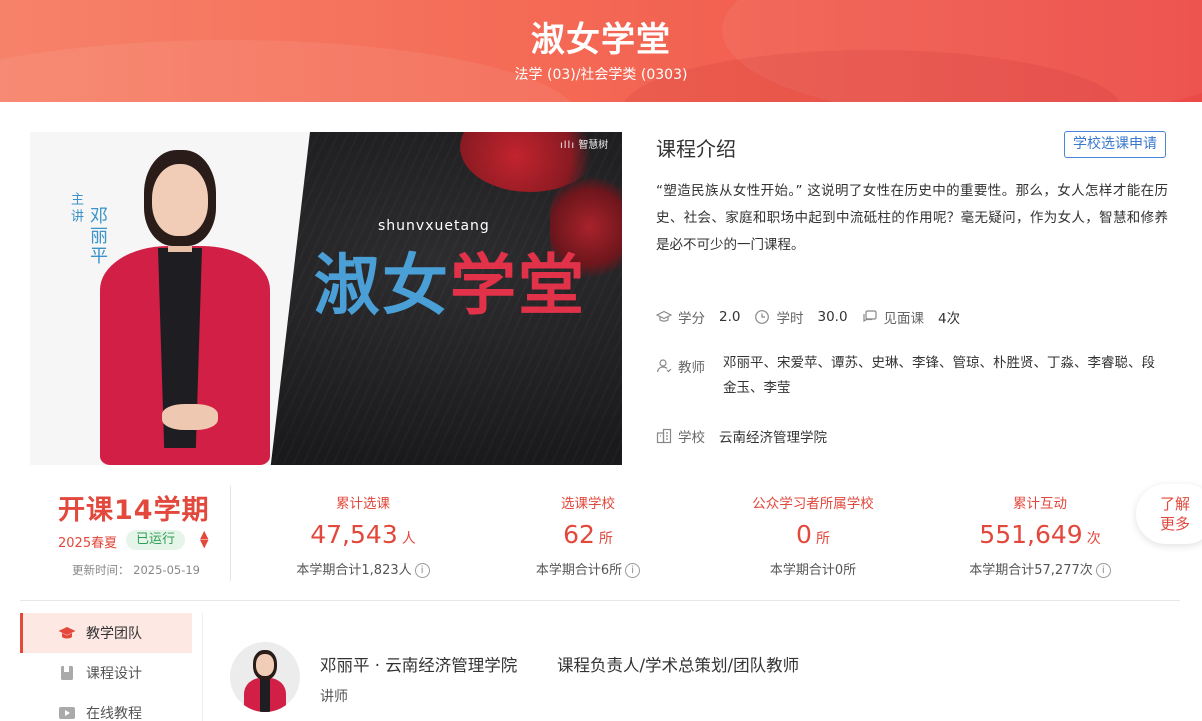 This screenshot has width=1202, height=721. I want to click on building-icon, so click(664, 436).